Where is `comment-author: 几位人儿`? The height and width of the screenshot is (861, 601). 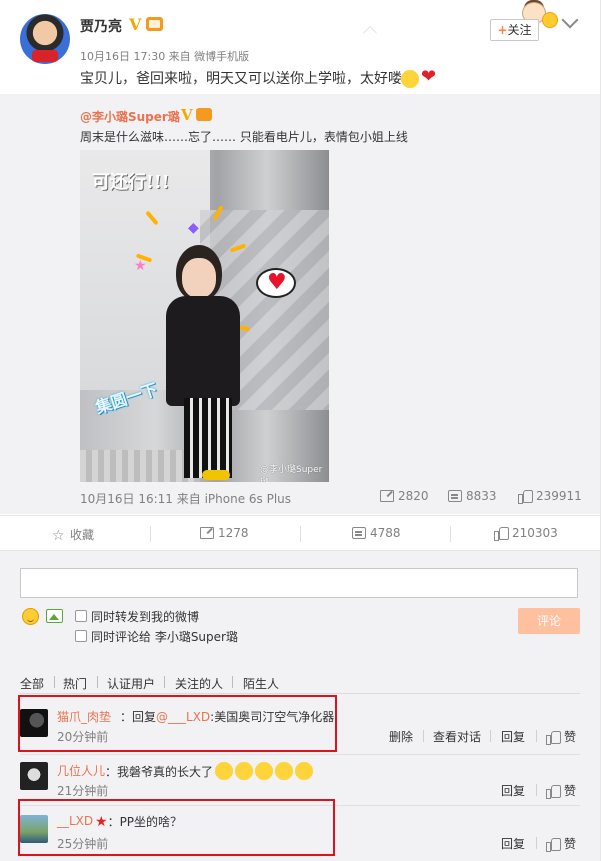 comment-author: 几位人儿 is located at coordinates (81, 770).